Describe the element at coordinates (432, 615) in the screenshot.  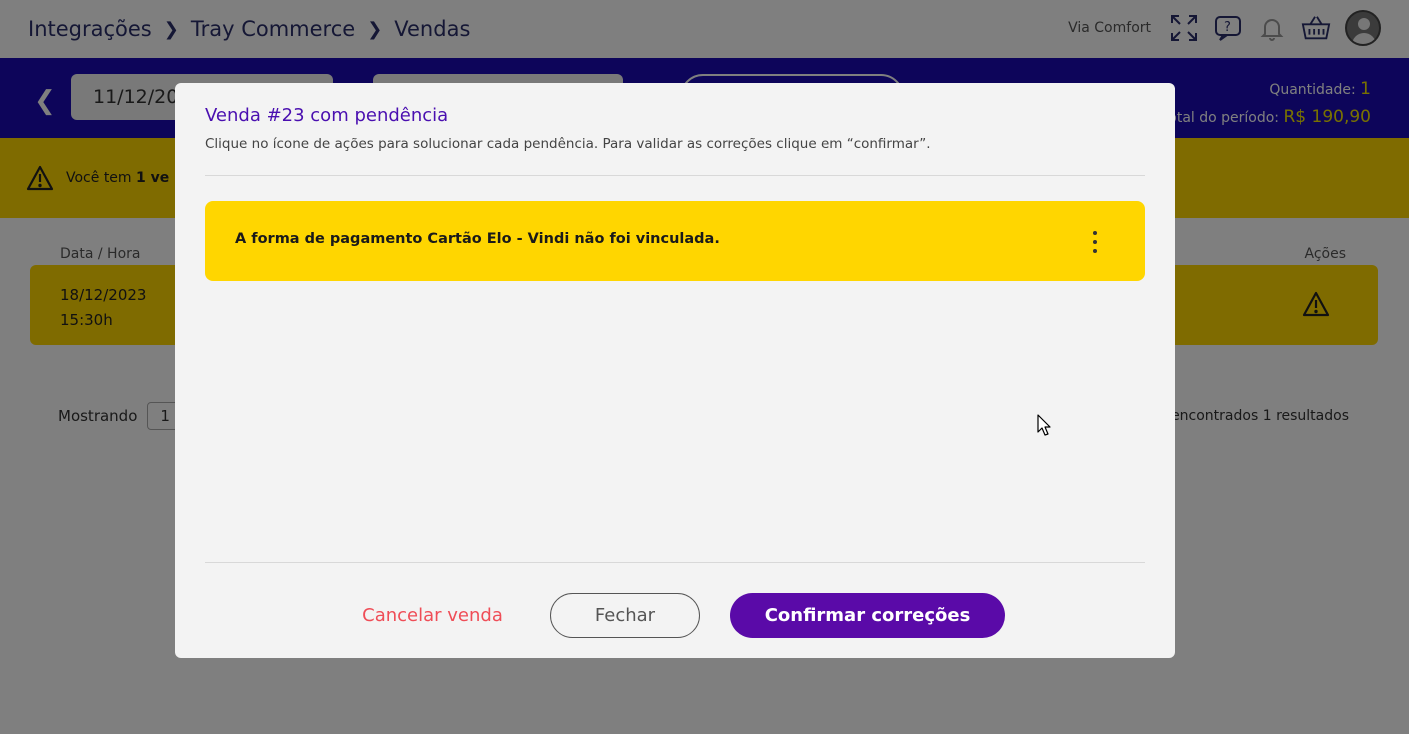
I see `cancel-sale-button: Cancelar venda` at that location.